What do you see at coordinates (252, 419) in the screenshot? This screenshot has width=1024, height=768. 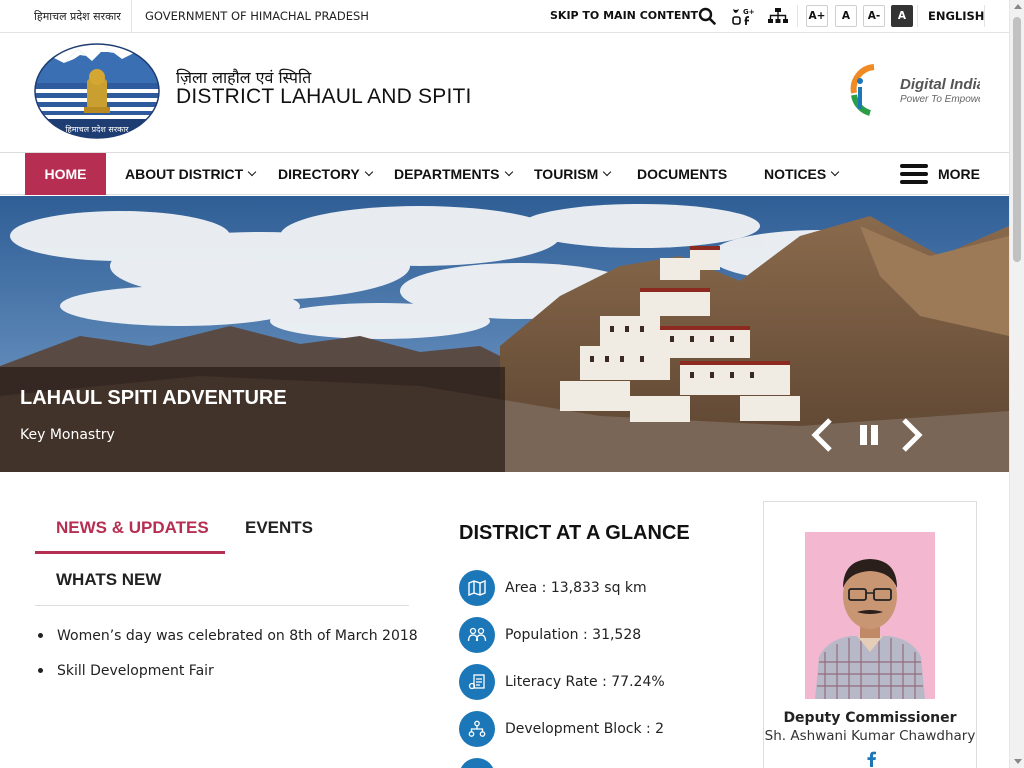 I see `slide-caption: LAHAUL SPITI ADVENTURE Key Monastry` at bounding box center [252, 419].